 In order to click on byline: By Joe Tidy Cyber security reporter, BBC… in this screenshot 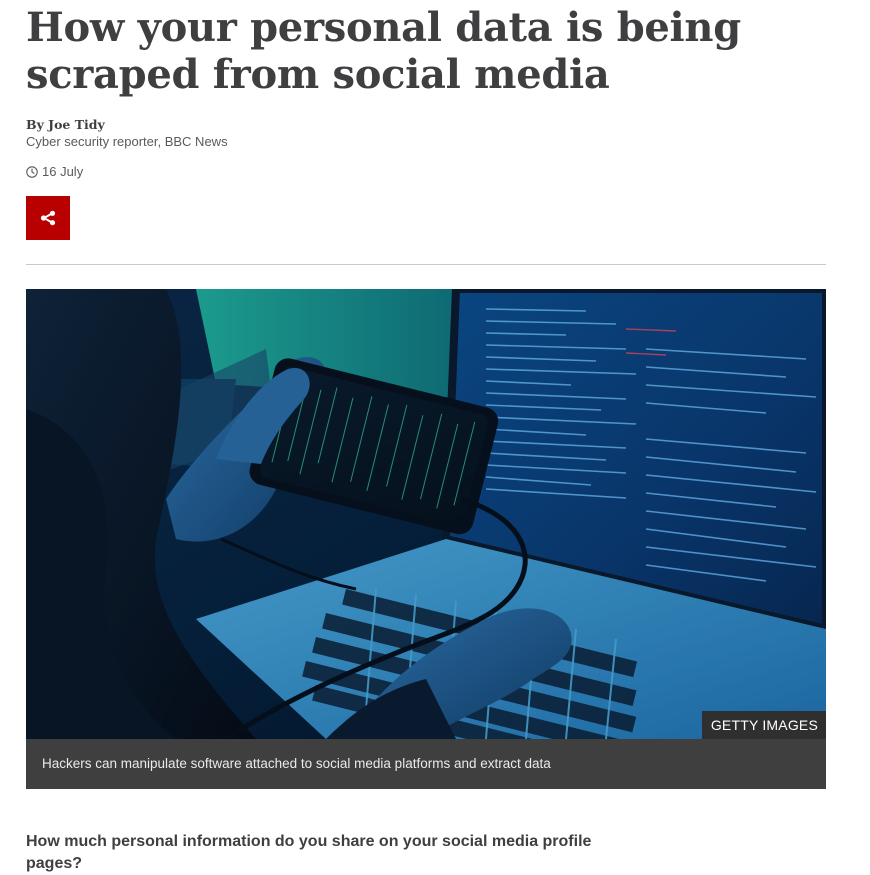, I will do `click(127, 133)`.